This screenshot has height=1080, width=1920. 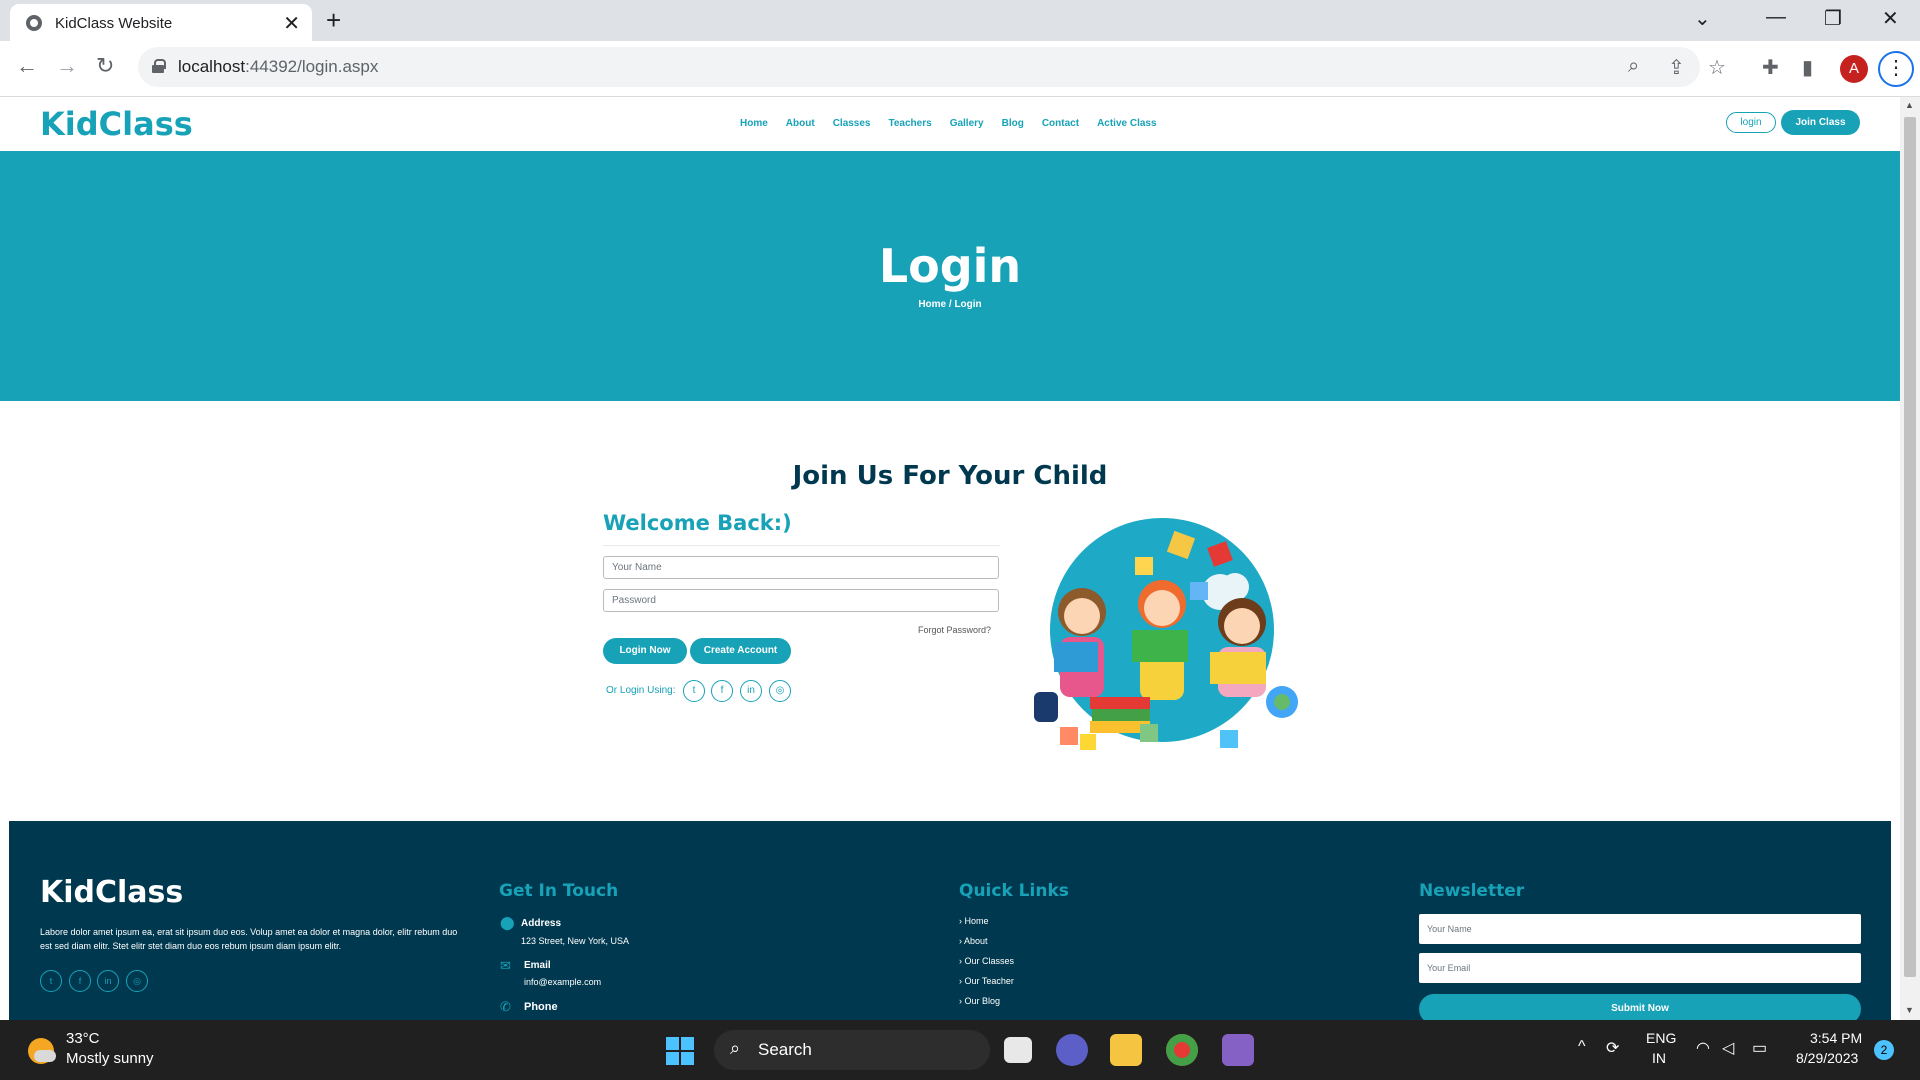 What do you see at coordinates (42, 1051) in the screenshot?
I see `weather-icon` at bounding box center [42, 1051].